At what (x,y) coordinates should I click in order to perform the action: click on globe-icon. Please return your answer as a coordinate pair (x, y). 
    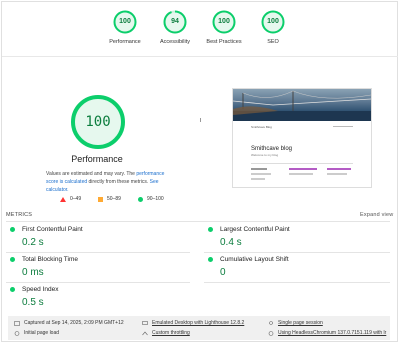
    Looking at the image, I should click on (271, 333).